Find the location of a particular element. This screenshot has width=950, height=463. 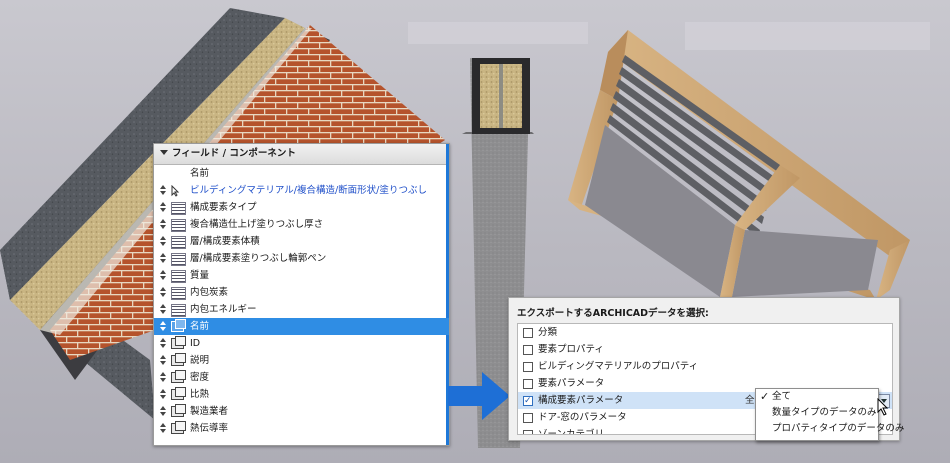

export-data-row: 要素プロパティ is located at coordinates (705, 349).